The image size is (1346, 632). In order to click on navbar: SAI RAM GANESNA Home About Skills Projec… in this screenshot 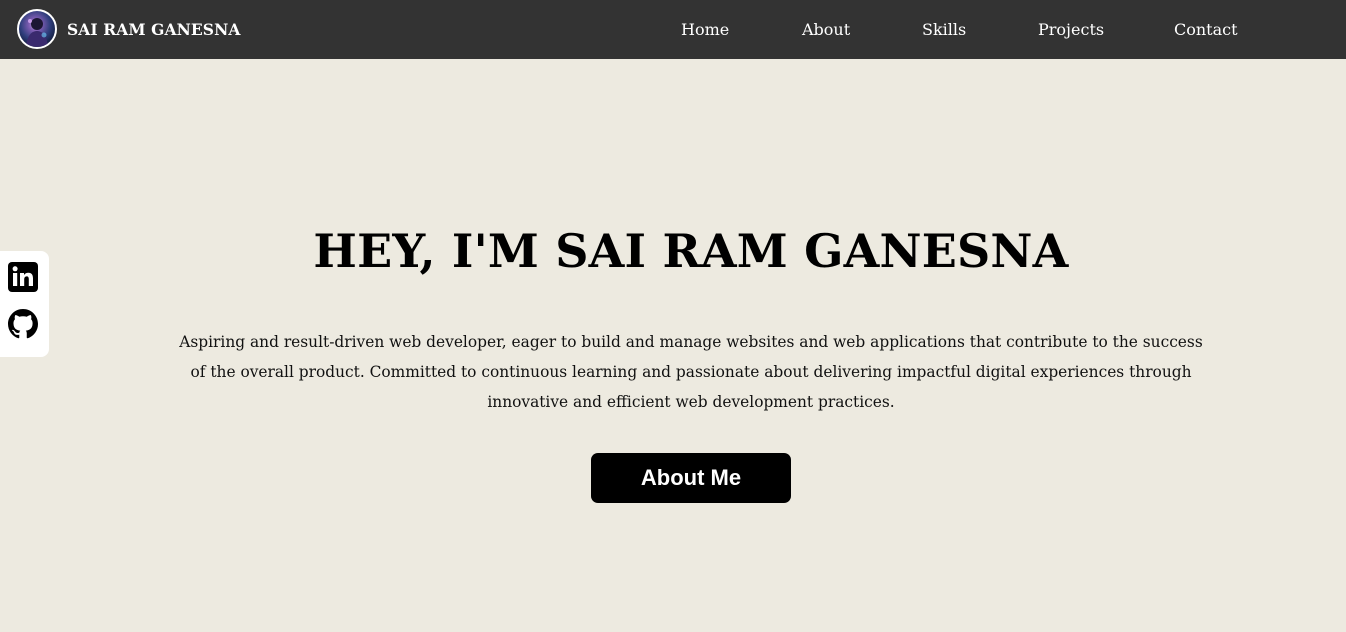, I will do `click(673, 29)`.